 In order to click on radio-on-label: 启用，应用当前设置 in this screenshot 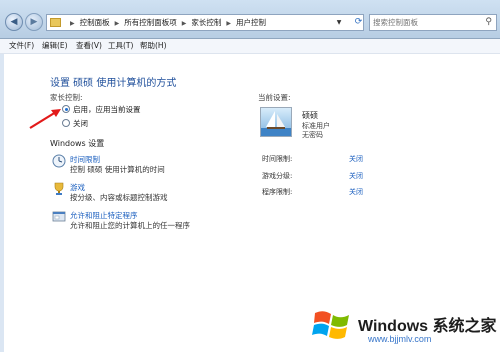, I will do `click(107, 109)`.